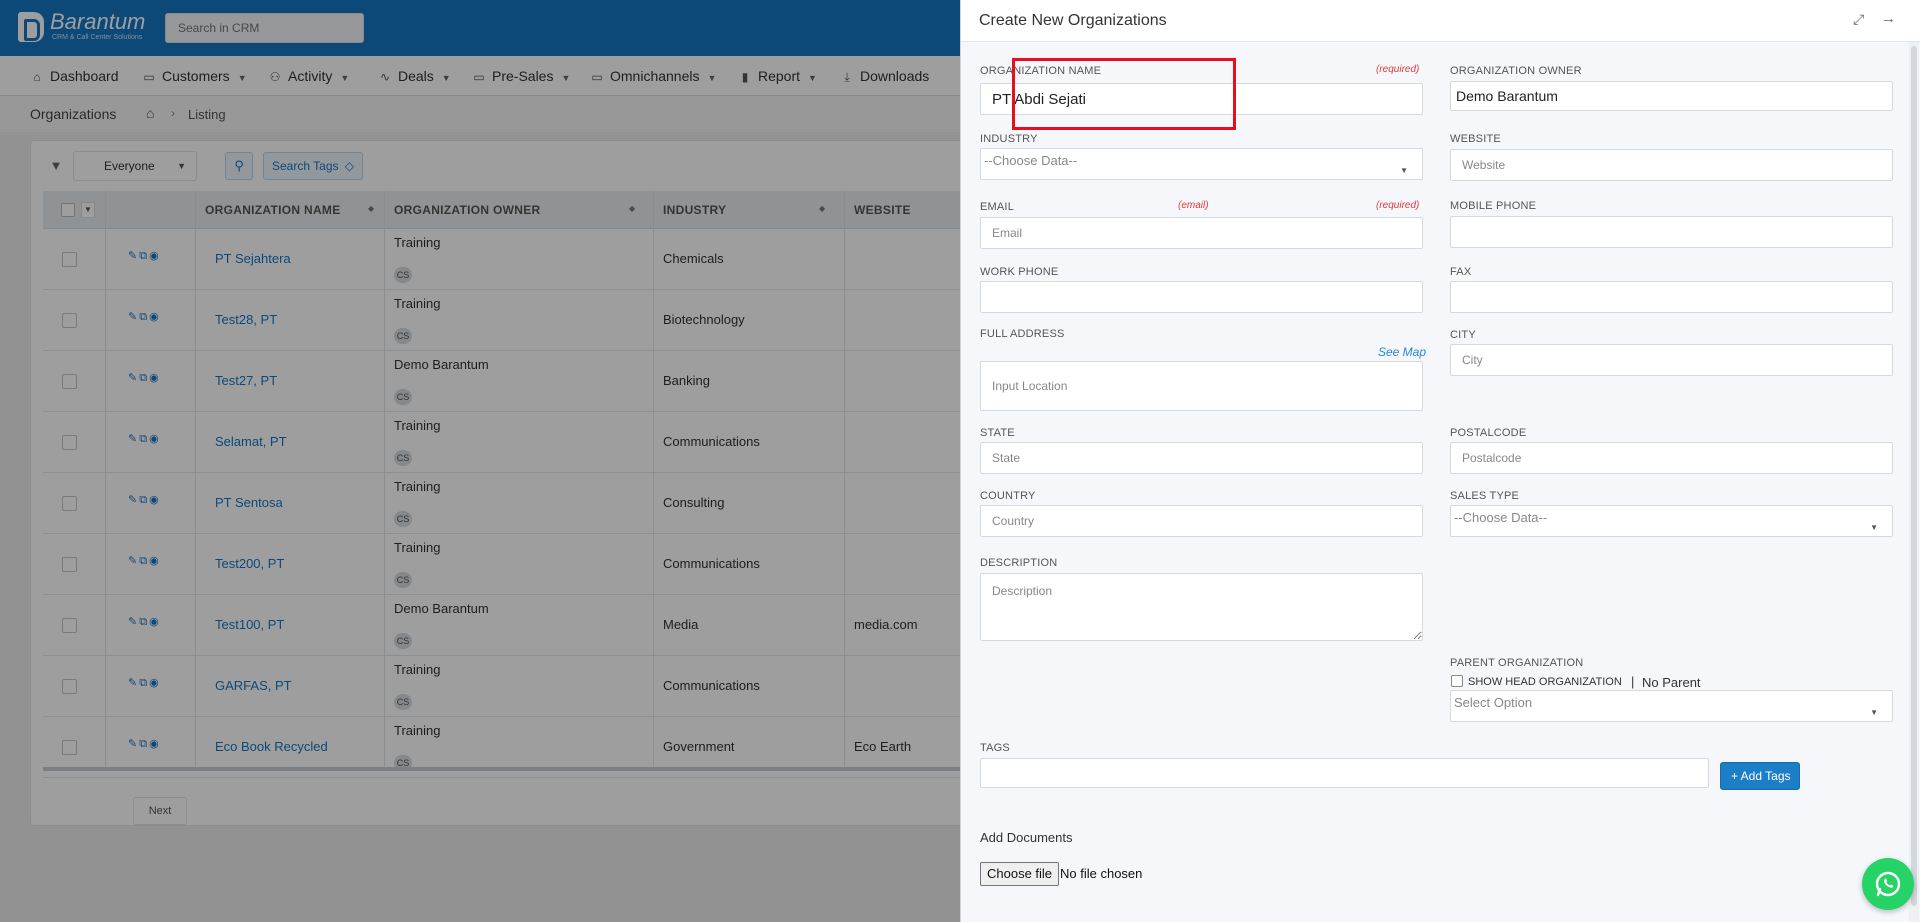 The width and height of the screenshot is (1920, 922). I want to click on show-head-organization-checkbox, so click(1457, 681).